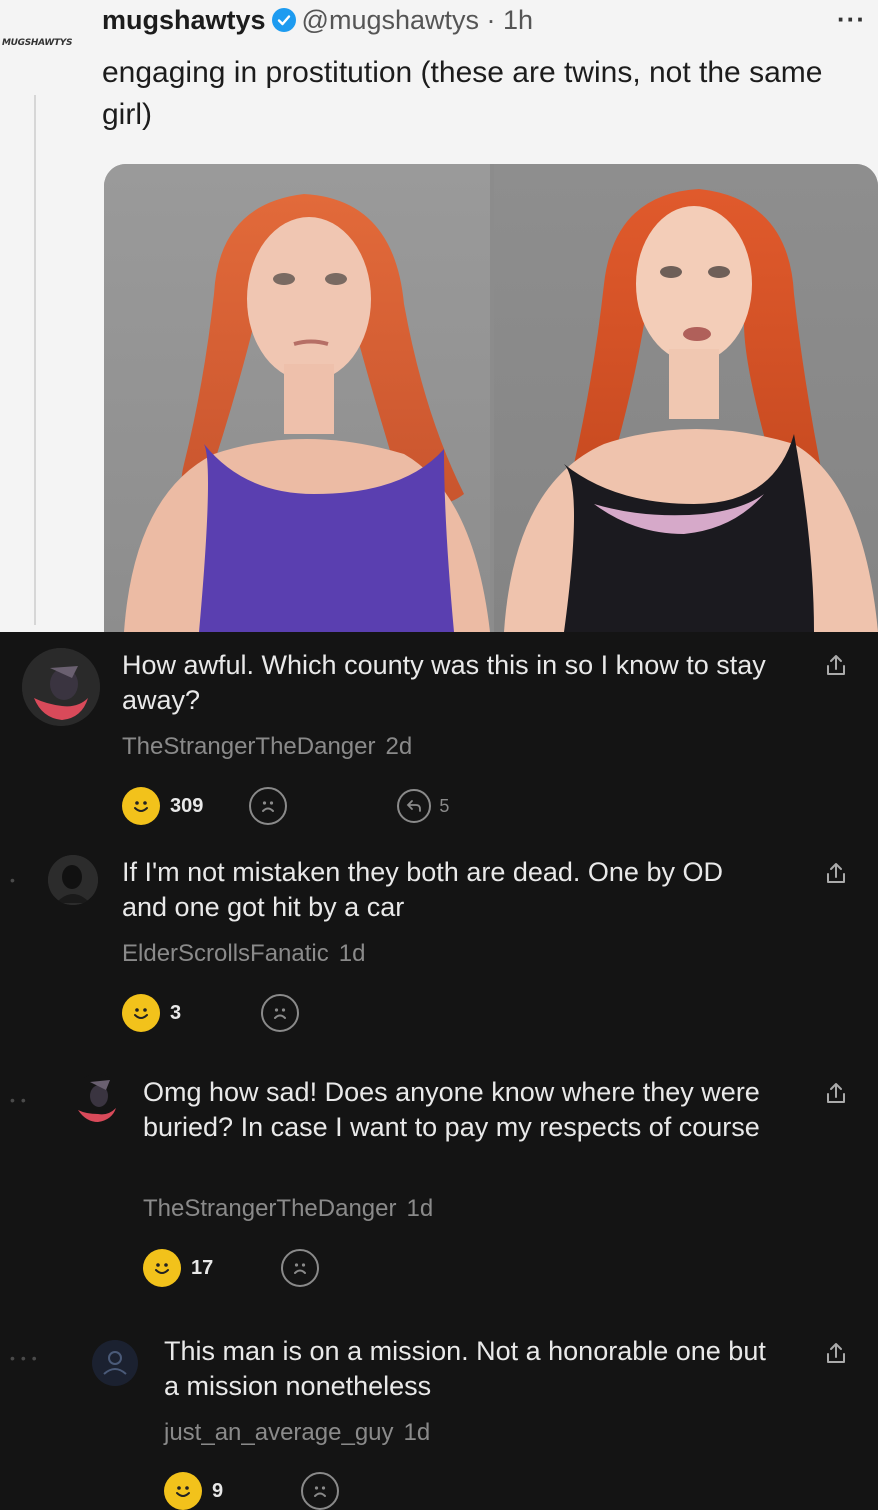 The width and height of the screenshot is (878, 1510). What do you see at coordinates (225, 953) in the screenshot?
I see `comment-author: ElderScrollsFanatic` at bounding box center [225, 953].